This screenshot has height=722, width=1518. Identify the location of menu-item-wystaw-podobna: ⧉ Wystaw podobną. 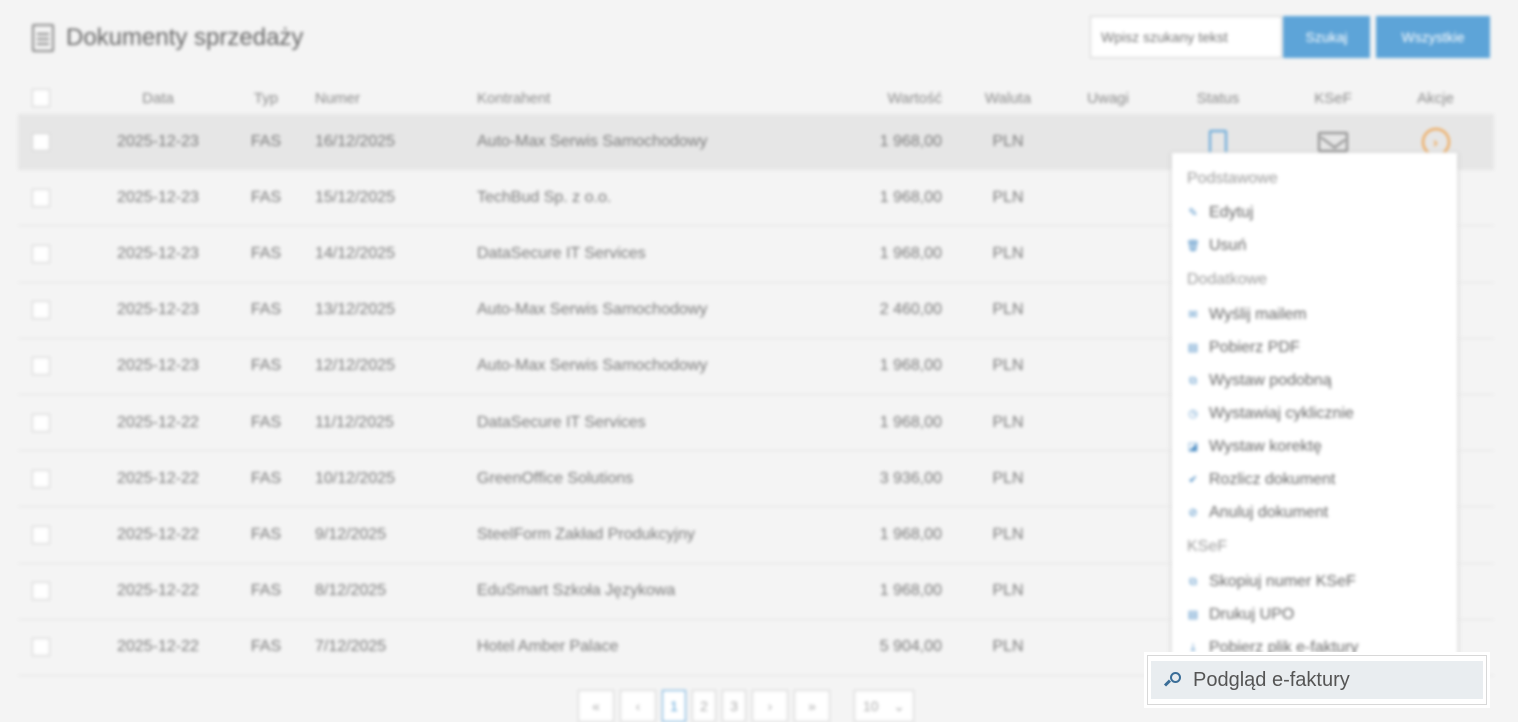
(1315, 381).